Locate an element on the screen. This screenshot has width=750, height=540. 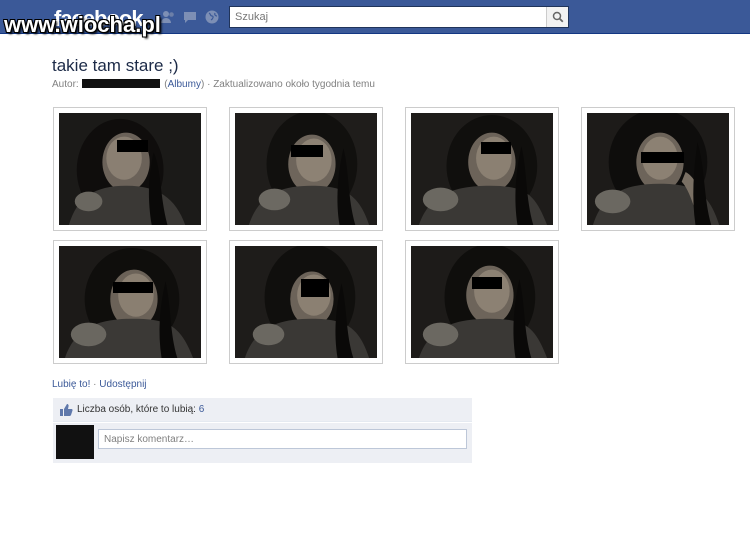
search-icon is located at coordinates (557, 17).